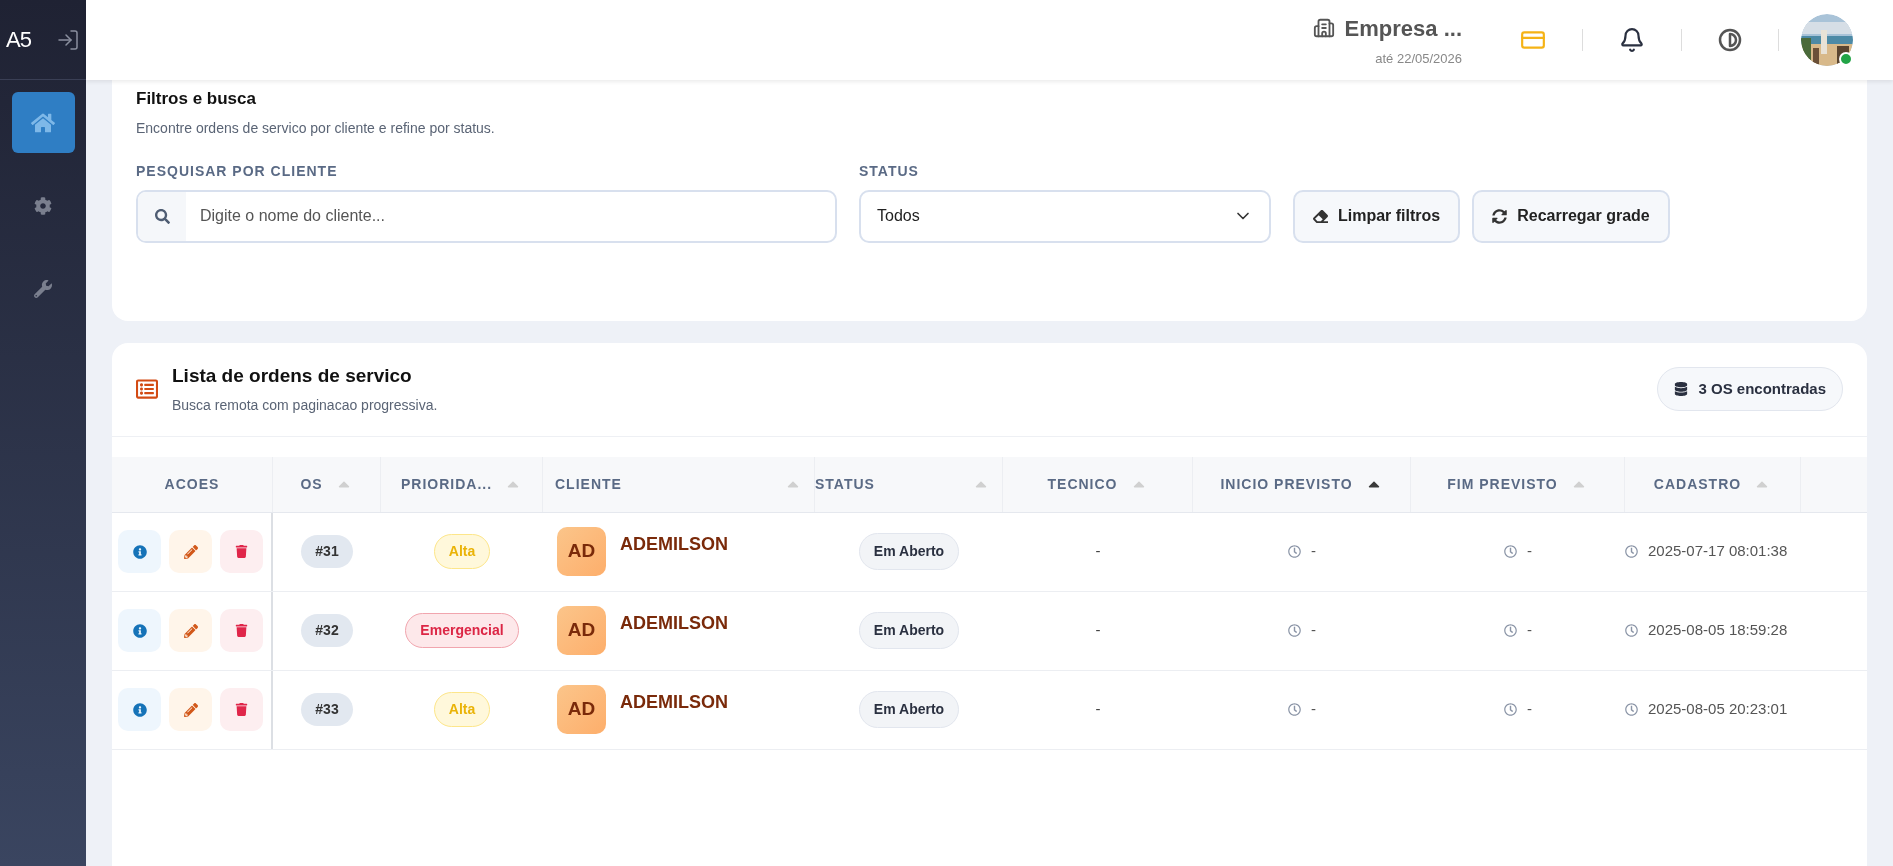 The image size is (1893, 866). What do you see at coordinates (1718, 551) in the screenshot?
I see `table-cell-text: 2025-07-17 08:01:38` at bounding box center [1718, 551].